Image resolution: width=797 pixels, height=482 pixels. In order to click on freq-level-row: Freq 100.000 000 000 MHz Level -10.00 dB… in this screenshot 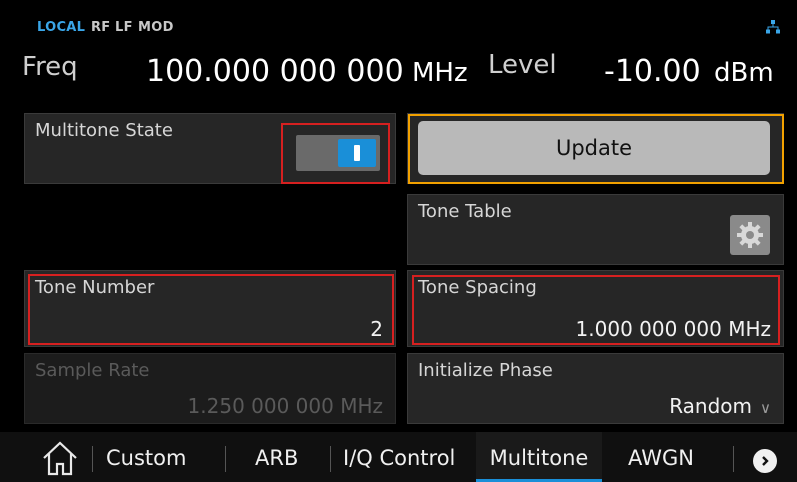, I will do `click(398, 70)`.